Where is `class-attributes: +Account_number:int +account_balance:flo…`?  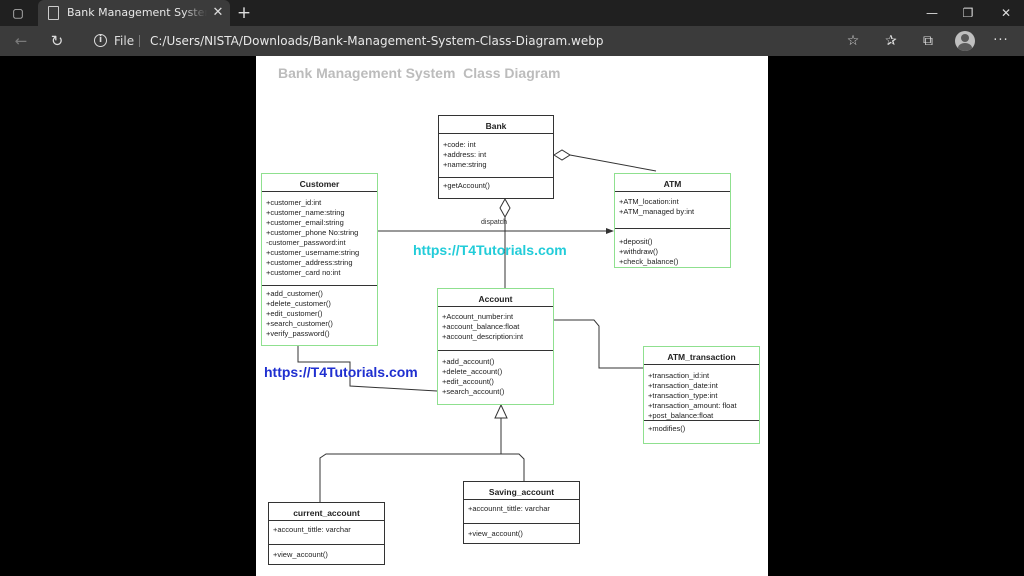 class-attributes: +Account_number:int +account_balance:flo… is located at coordinates (495, 328).